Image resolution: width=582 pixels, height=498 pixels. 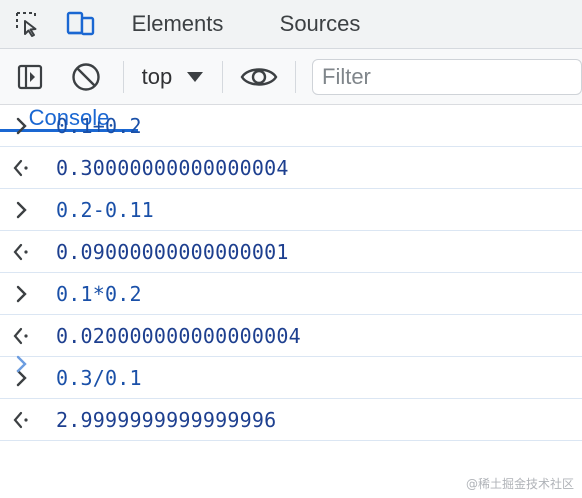 I want to click on dropdown-triangle-icon, so click(x=195, y=76).